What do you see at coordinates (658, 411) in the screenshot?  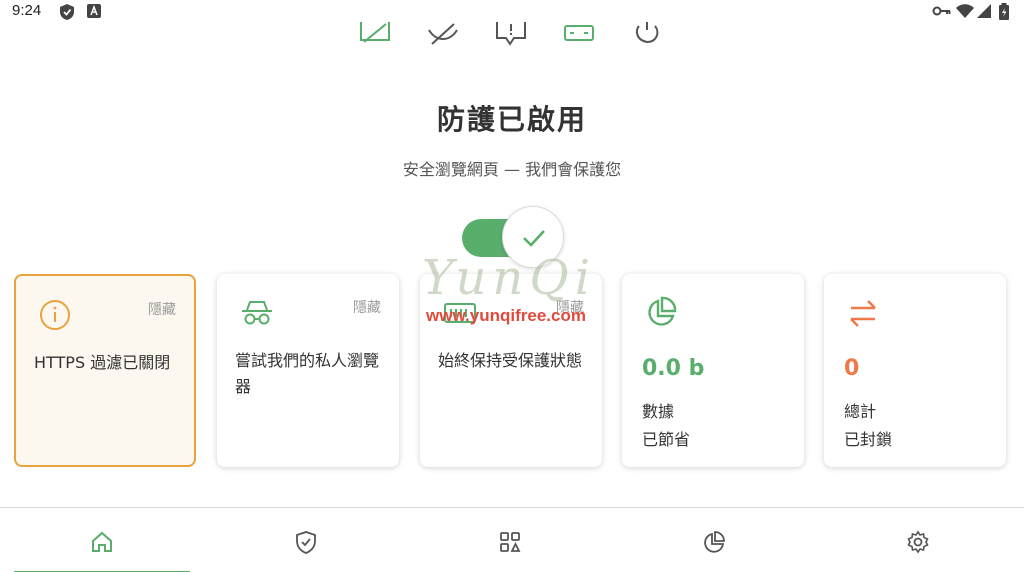 I see `label-line: 數據` at bounding box center [658, 411].